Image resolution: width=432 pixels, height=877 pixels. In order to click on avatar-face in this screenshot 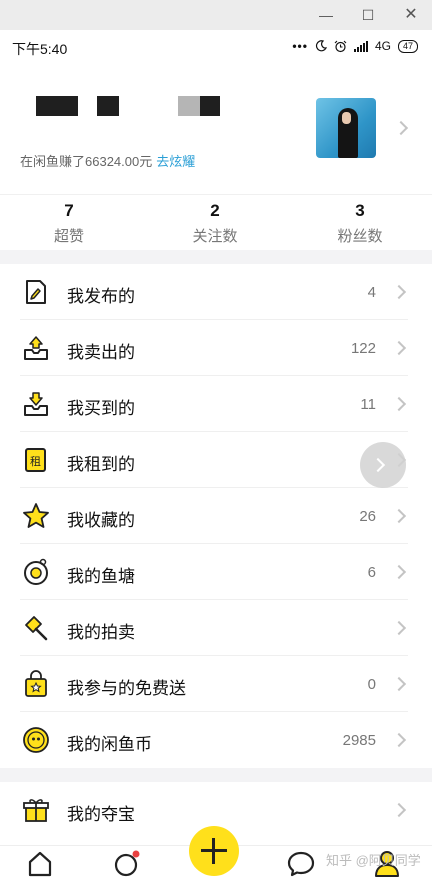, I will do `click(346, 118)`.